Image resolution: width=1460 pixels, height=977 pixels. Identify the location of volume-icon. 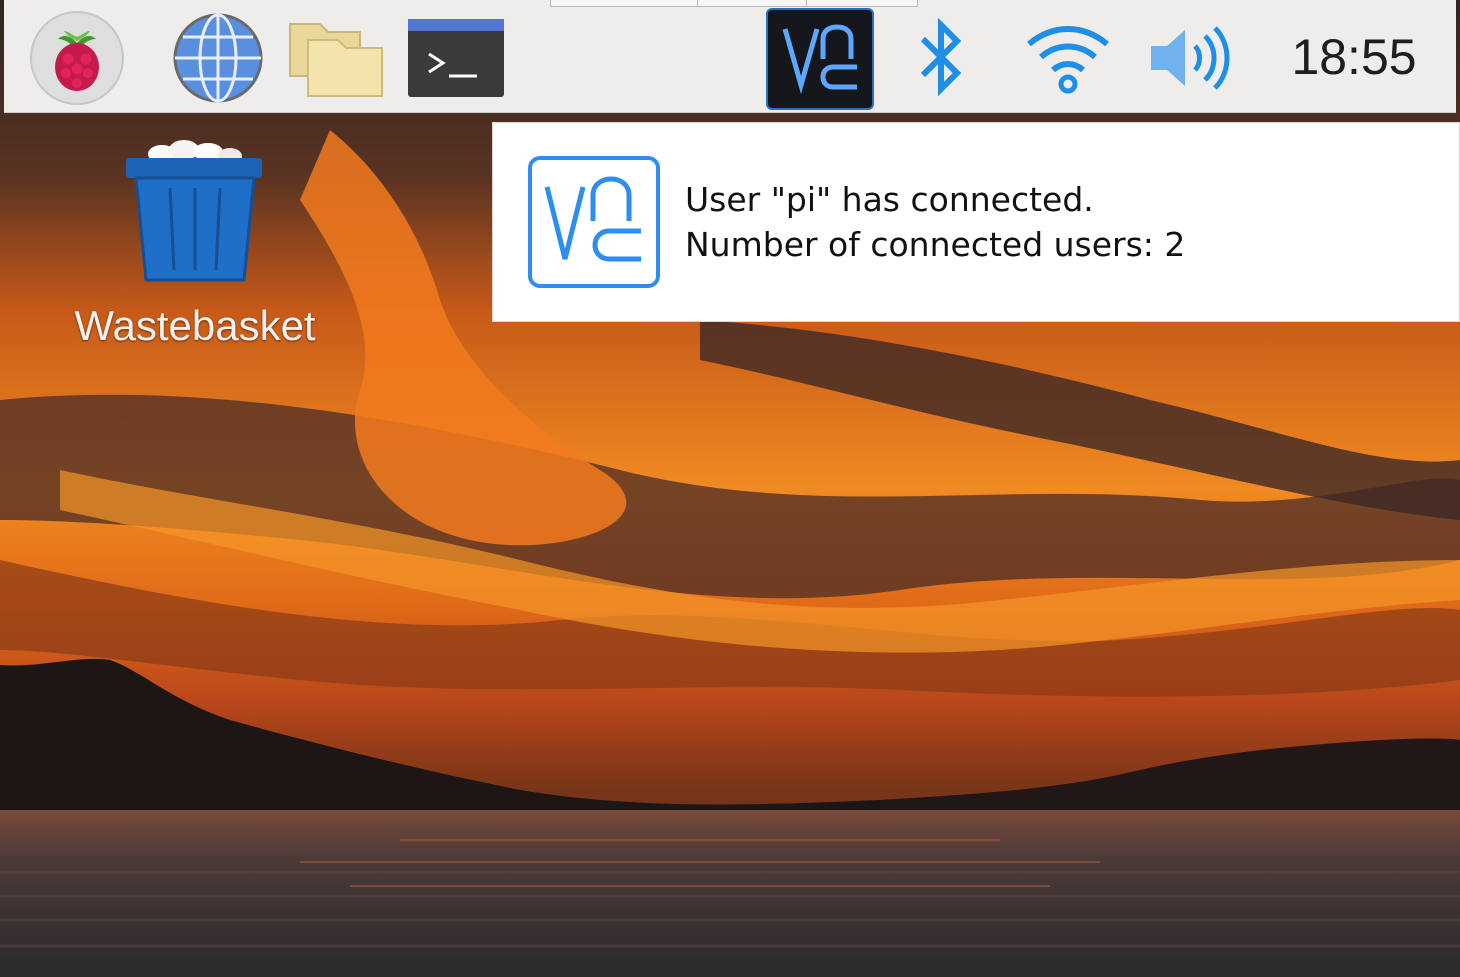
(1190, 58).